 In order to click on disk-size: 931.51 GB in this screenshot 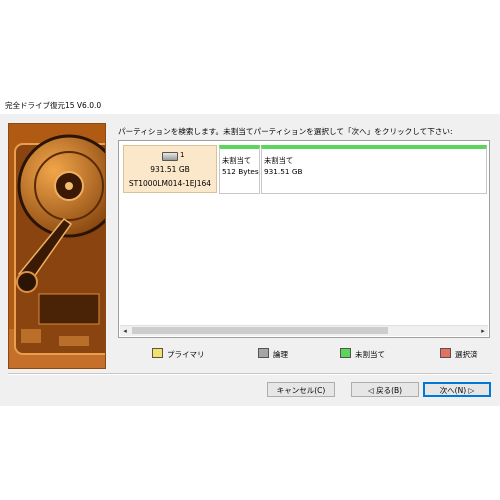, I will do `click(170, 169)`.